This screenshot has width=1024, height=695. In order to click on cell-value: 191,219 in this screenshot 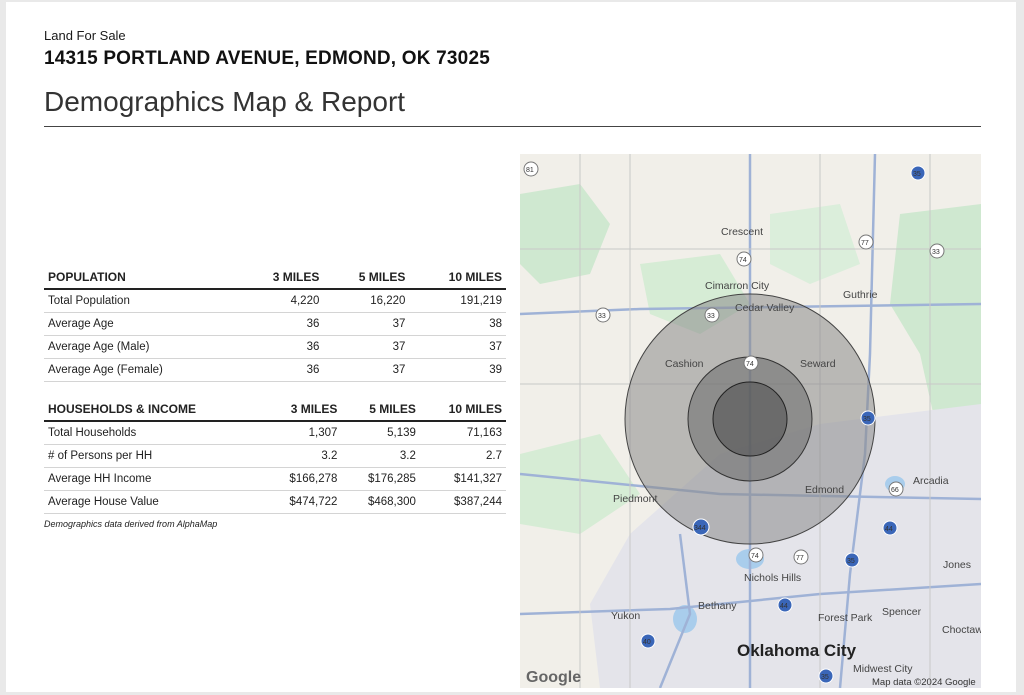, I will do `click(457, 301)`.